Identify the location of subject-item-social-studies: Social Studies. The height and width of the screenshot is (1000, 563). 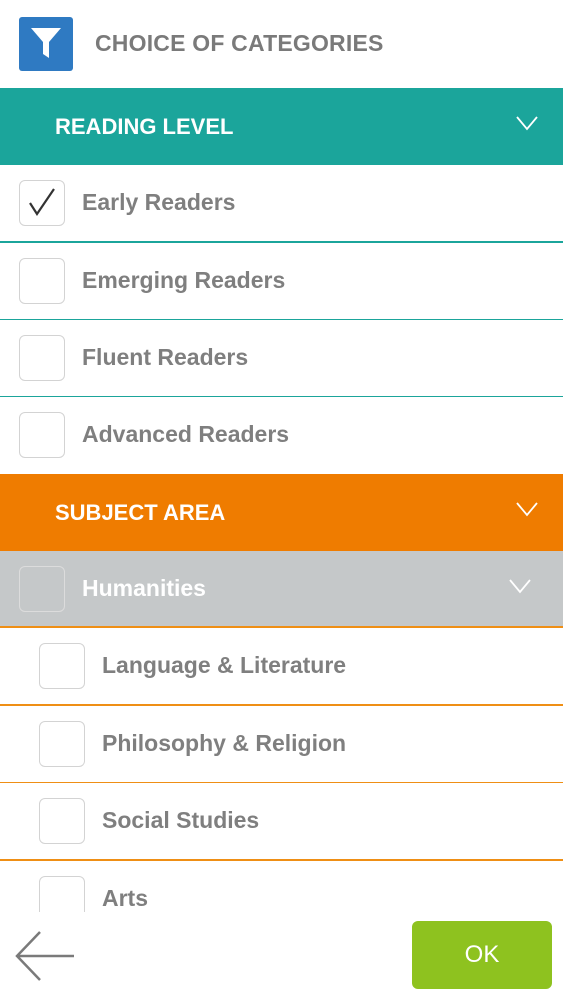
(281, 822).